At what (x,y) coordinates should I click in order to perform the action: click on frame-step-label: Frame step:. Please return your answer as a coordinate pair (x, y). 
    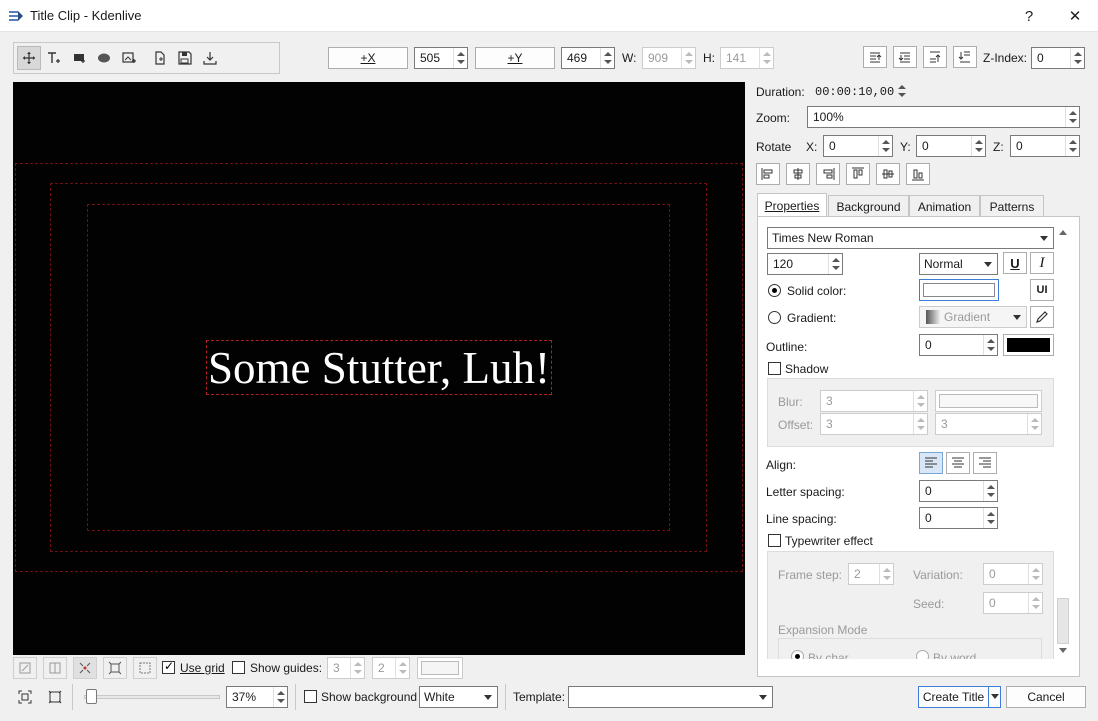
    Looking at the image, I should click on (810, 575).